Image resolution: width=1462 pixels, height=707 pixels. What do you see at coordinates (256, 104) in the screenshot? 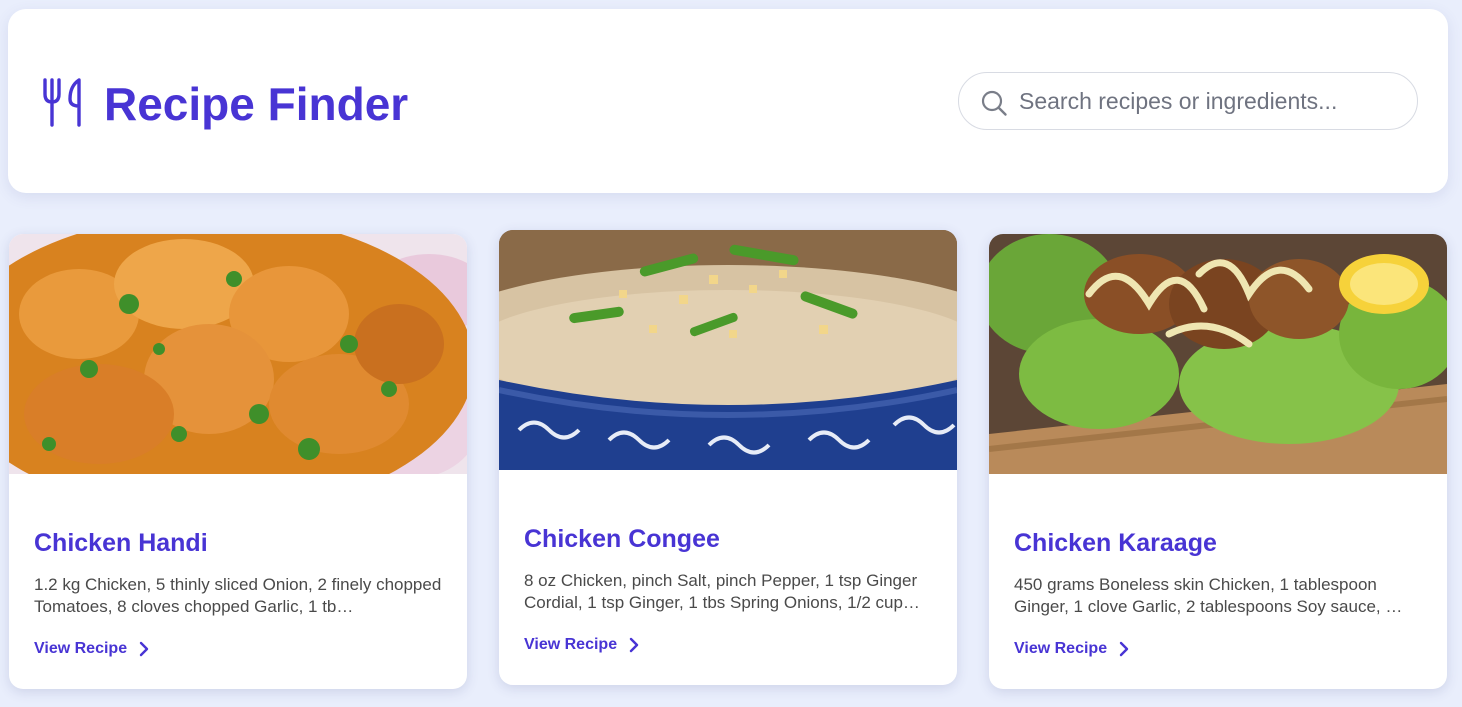
I see `app-title: Recipe Finder` at bounding box center [256, 104].